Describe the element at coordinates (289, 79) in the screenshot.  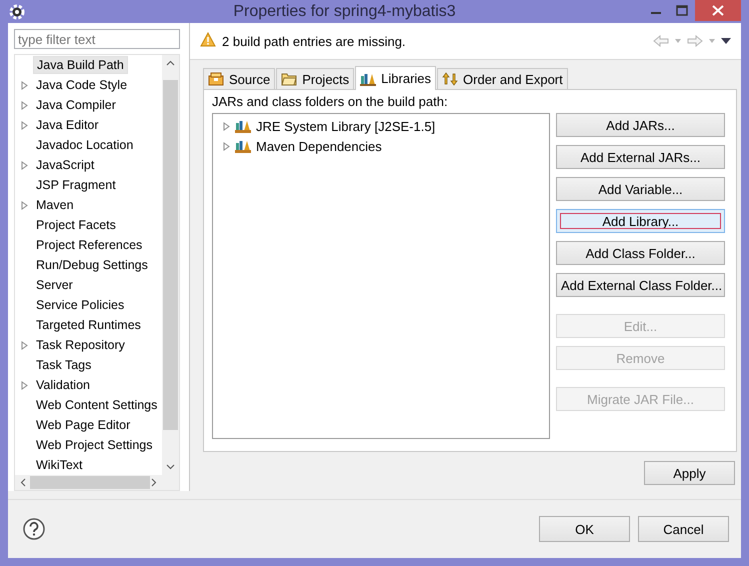
I see `folder-icon` at that location.